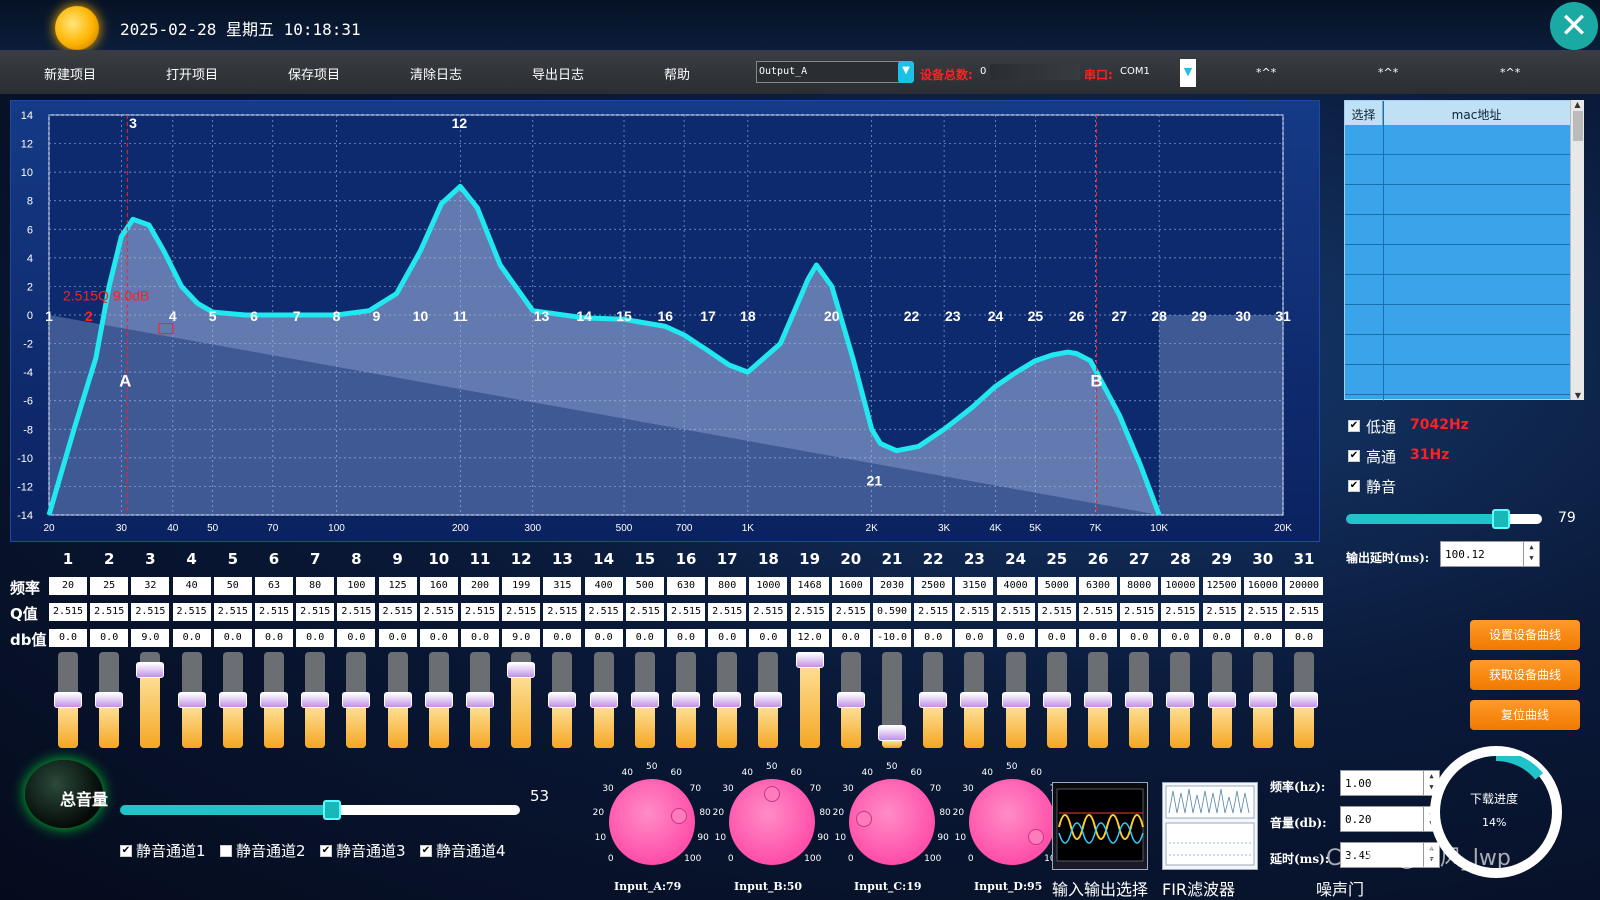 The width and height of the screenshot is (1600, 900). What do you see at coordinates (912, 316) in the screenshot?
I see `band-point-label: 22` at bounding box center [912, 316].